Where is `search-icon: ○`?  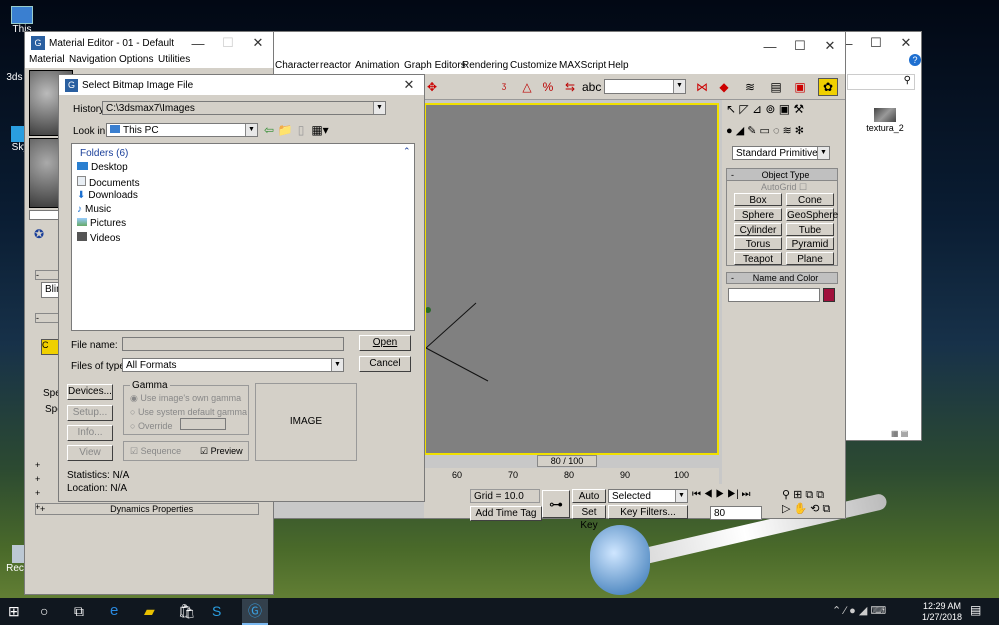
search-icon: ○ is located at coordinates (49, 611).